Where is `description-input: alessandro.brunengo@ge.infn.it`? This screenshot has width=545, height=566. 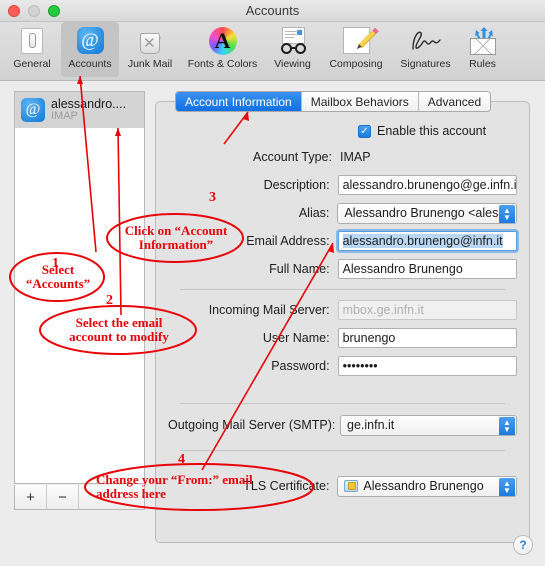 description-input: alessandro.brunengo@ge.infn.it is located at coordinates (427, 185).